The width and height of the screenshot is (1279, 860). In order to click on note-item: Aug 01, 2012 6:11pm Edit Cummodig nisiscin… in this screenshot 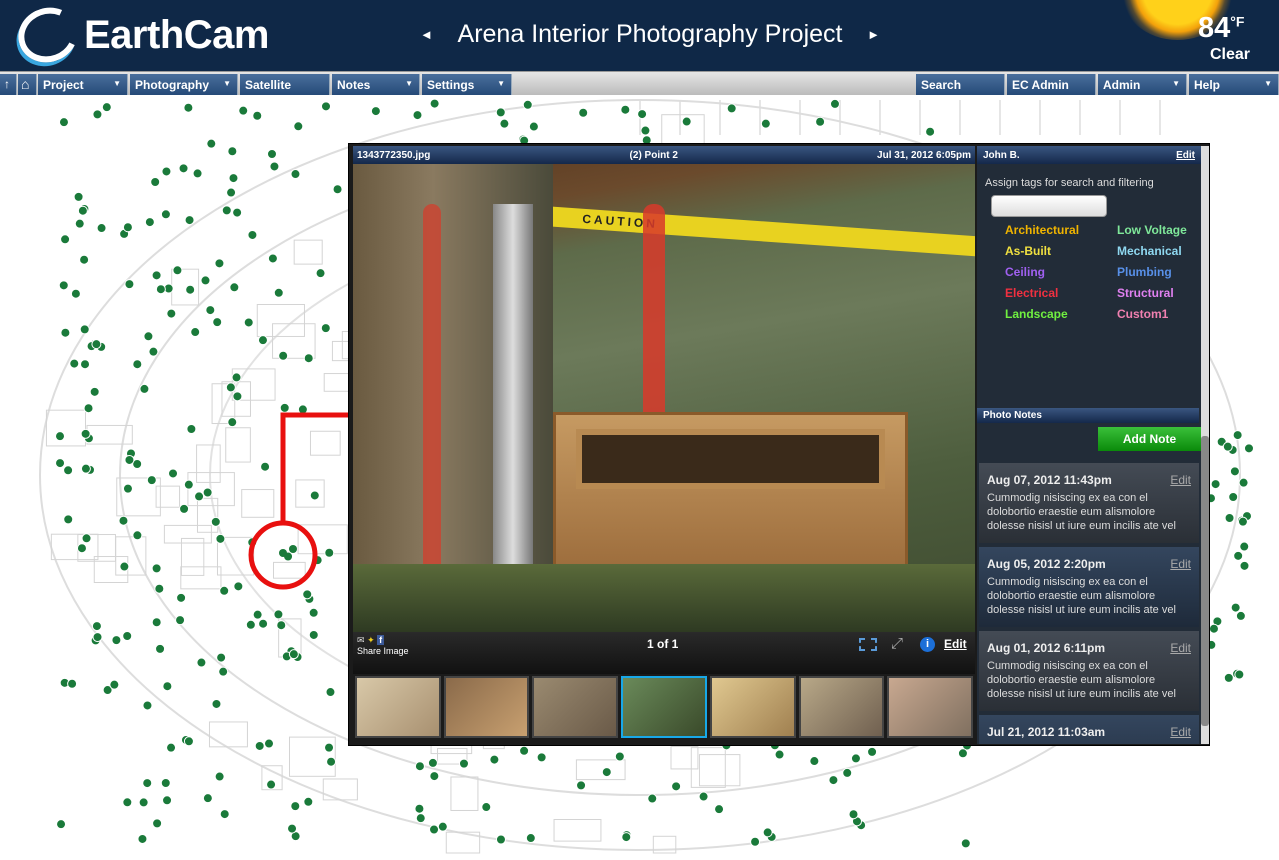, I will do `click(1089, 671)`.